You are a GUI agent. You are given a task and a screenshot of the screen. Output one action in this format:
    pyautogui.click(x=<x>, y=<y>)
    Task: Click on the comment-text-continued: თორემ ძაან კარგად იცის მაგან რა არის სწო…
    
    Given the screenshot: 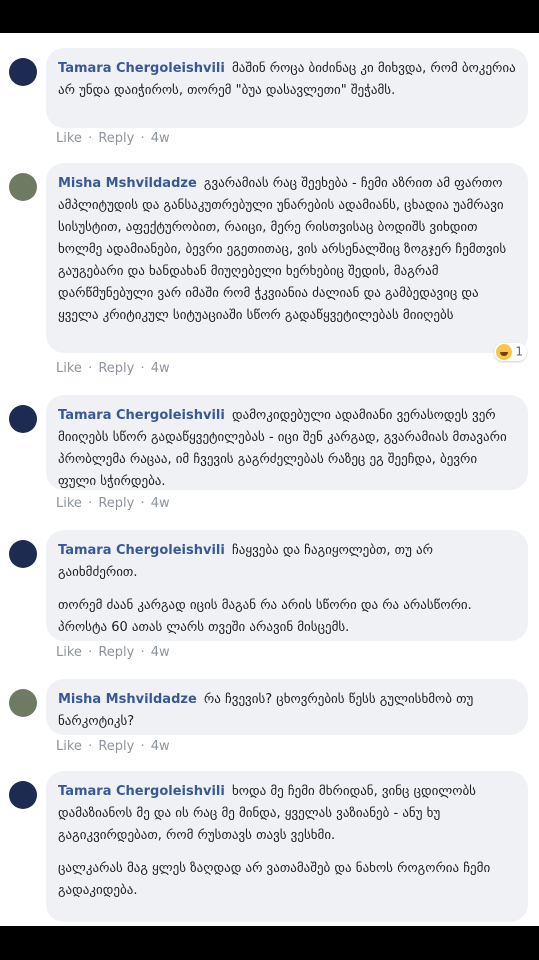 What is the action you would take?
    pyautogui.click(x=265, y=616)
    